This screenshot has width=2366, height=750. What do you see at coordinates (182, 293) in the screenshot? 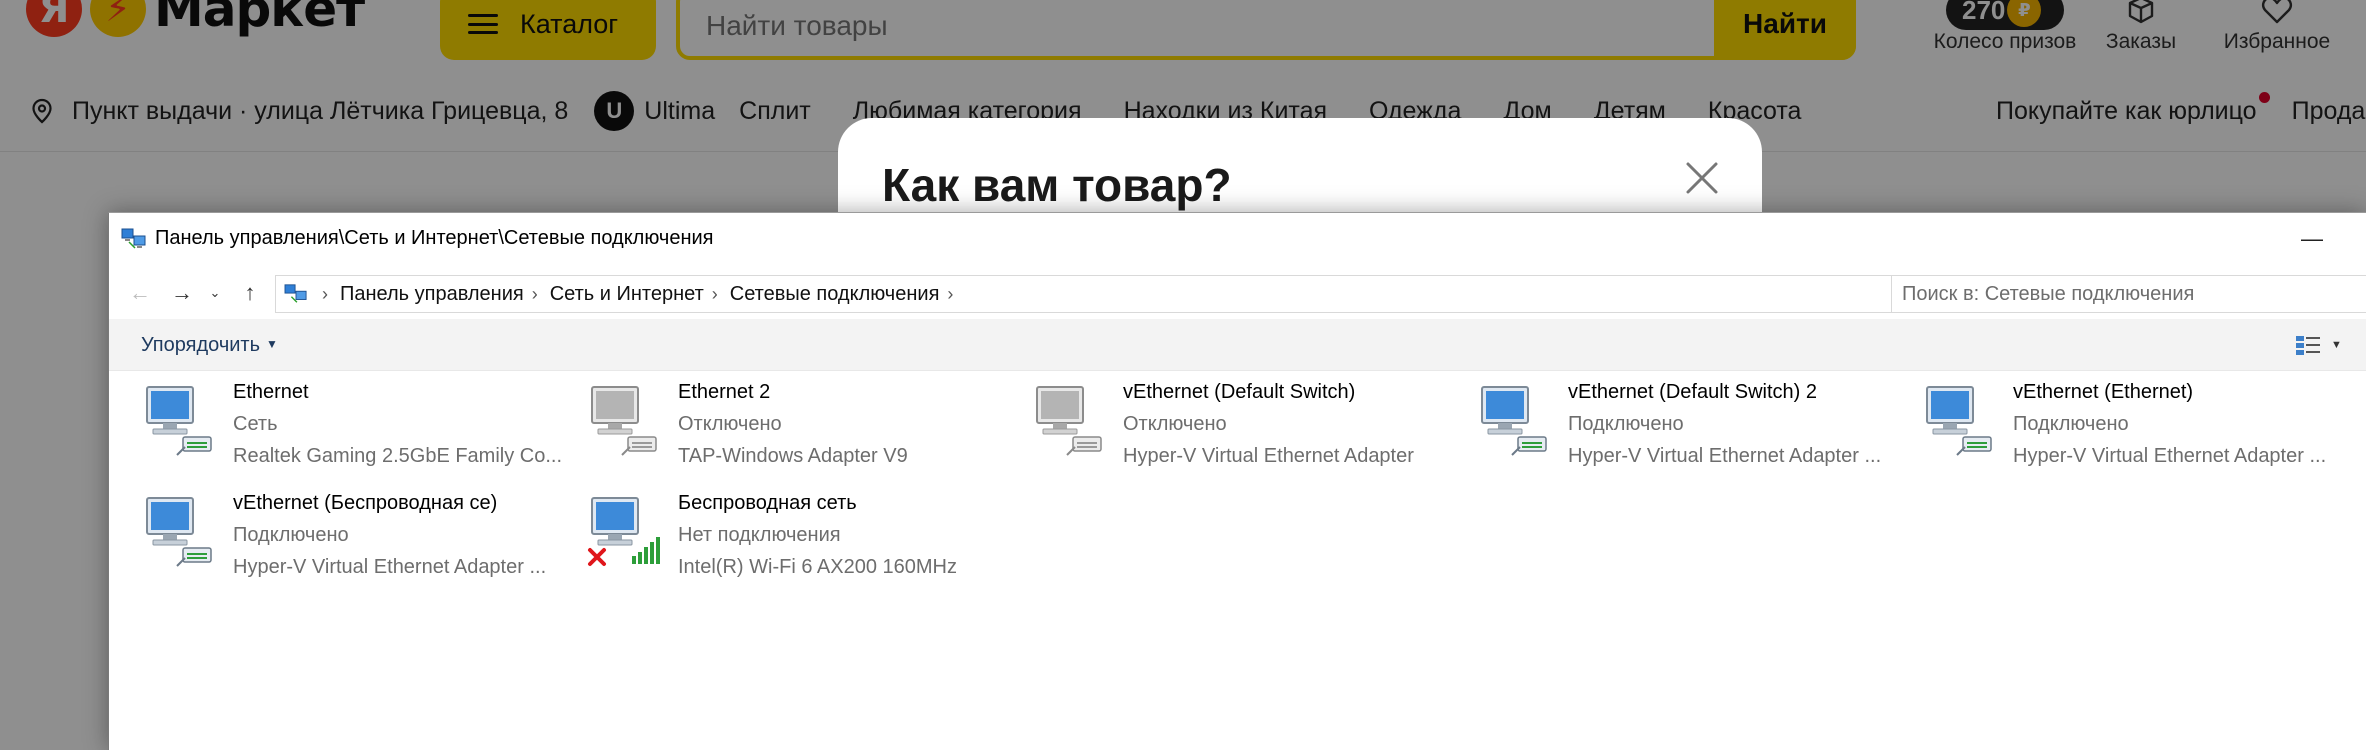
I see `forward-button: →` at bounding box center [182, 293].